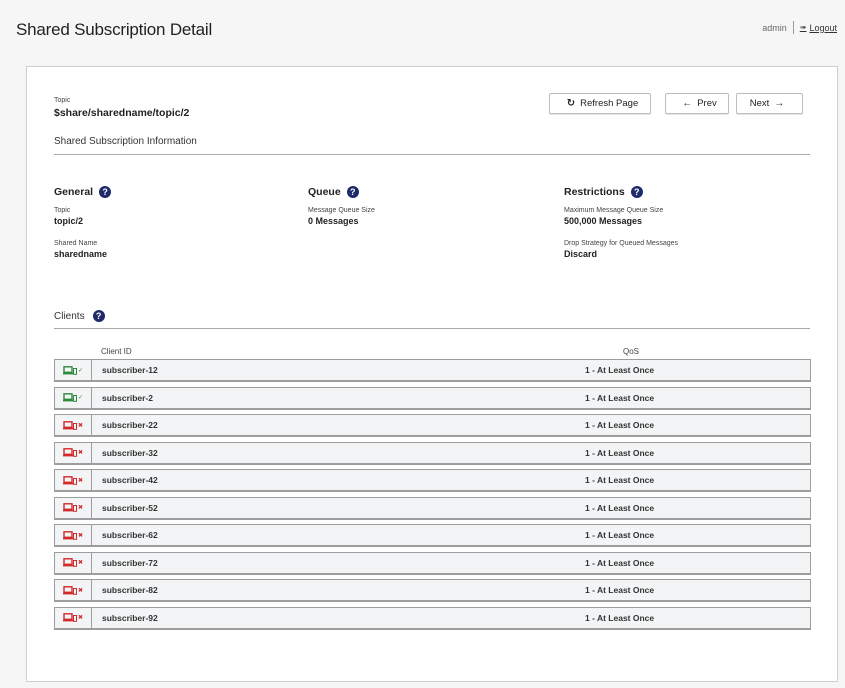 The width and height of the screenshot is (845, 688). Describe the element at coordinates (62, 210) in the screenshot. I see `general-topic-label: Topic` at that location.